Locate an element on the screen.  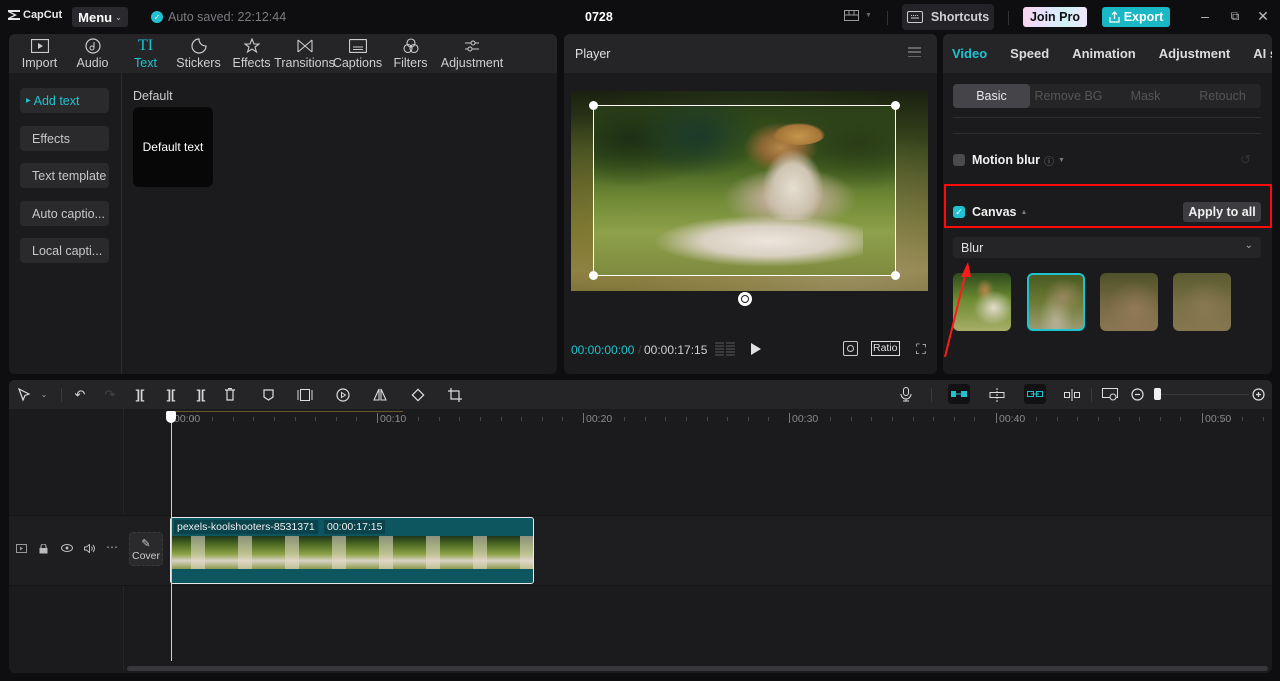
export-icon is located at coordinates (1114, 17).